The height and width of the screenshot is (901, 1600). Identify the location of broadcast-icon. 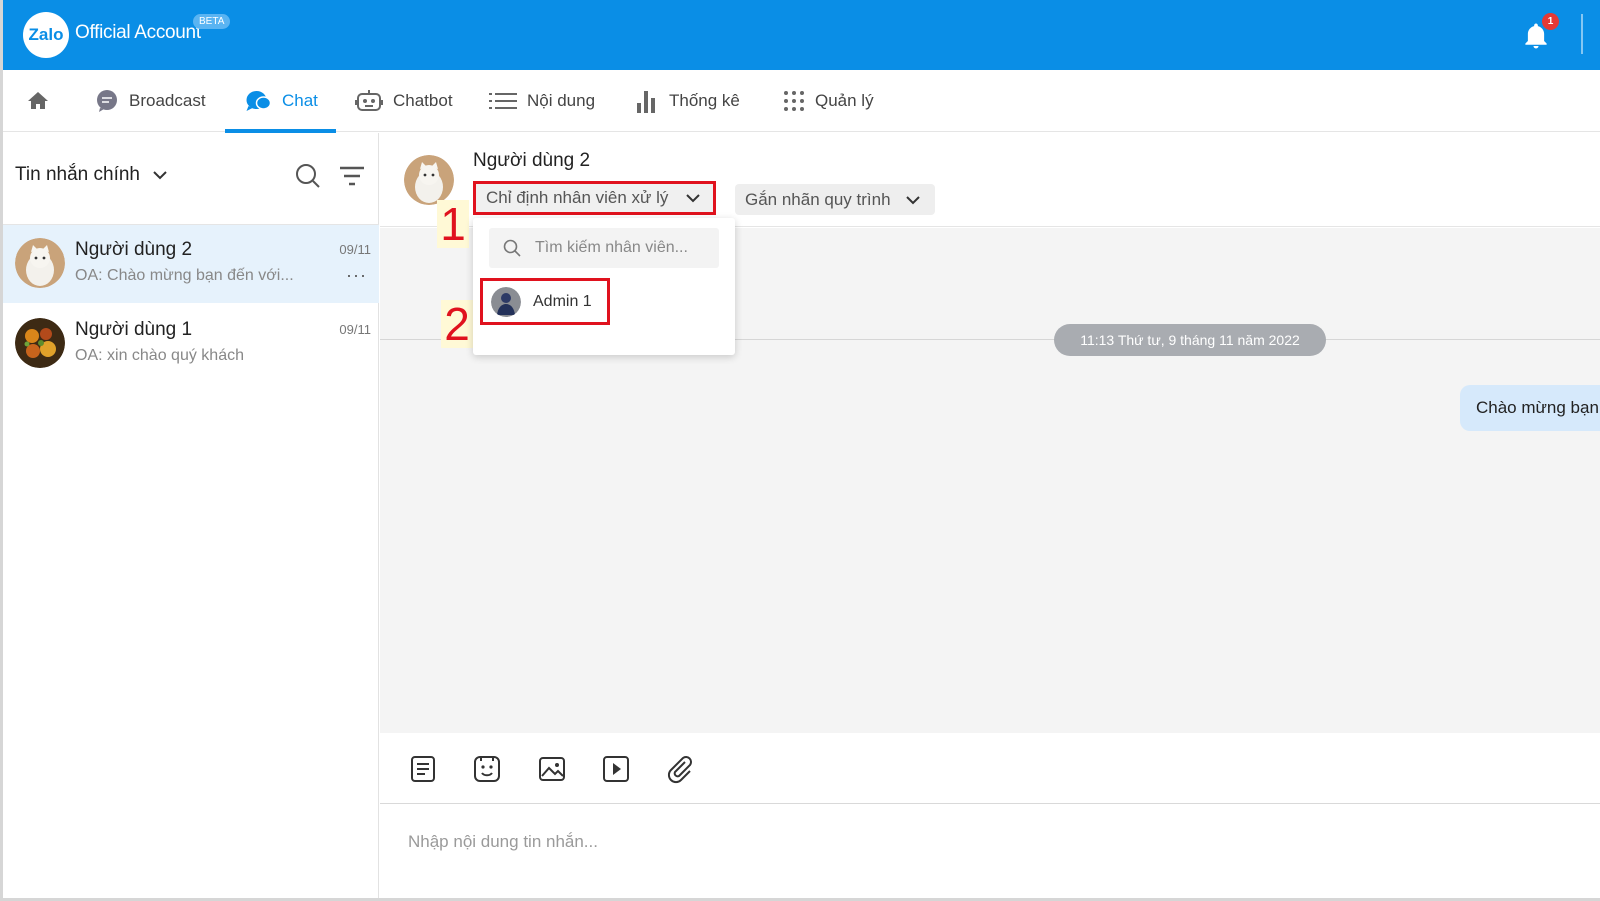
(107, 101).